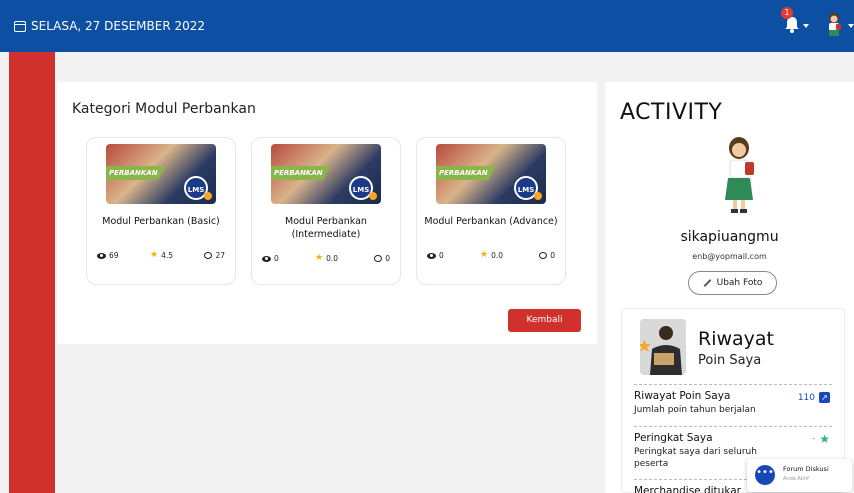  I want to click on activity-heading: ACTIVITY, so click(671, 112).